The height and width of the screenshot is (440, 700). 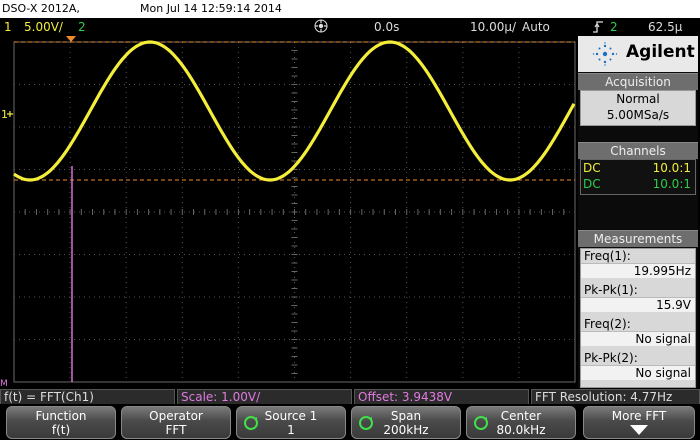 I want to click on function-softkey: Function f(t), so click(x=61, y=422).